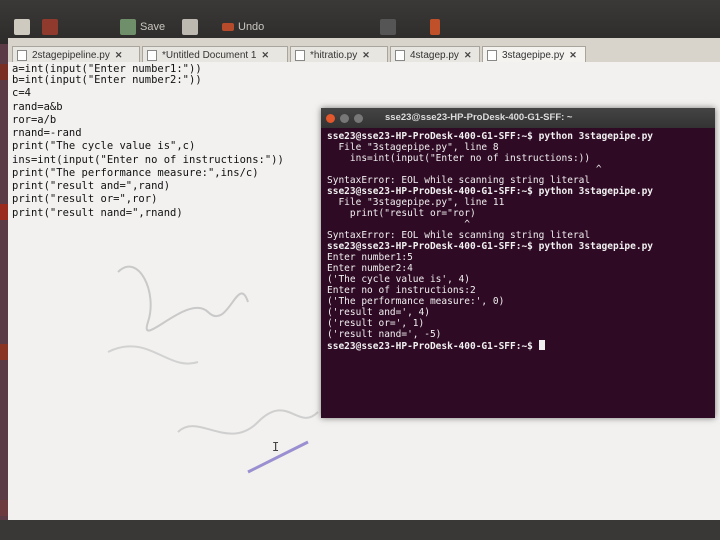 The width and height of the screenshot is (720, 540). I want to click on tools-icon, so click(435, 27).